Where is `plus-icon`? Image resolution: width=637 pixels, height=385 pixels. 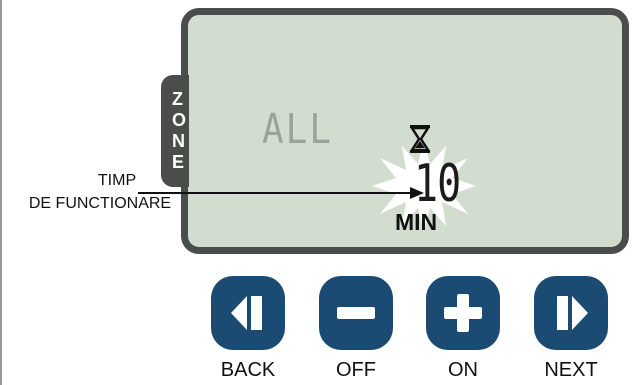
plus-icon is located at coordinates (463, 313).